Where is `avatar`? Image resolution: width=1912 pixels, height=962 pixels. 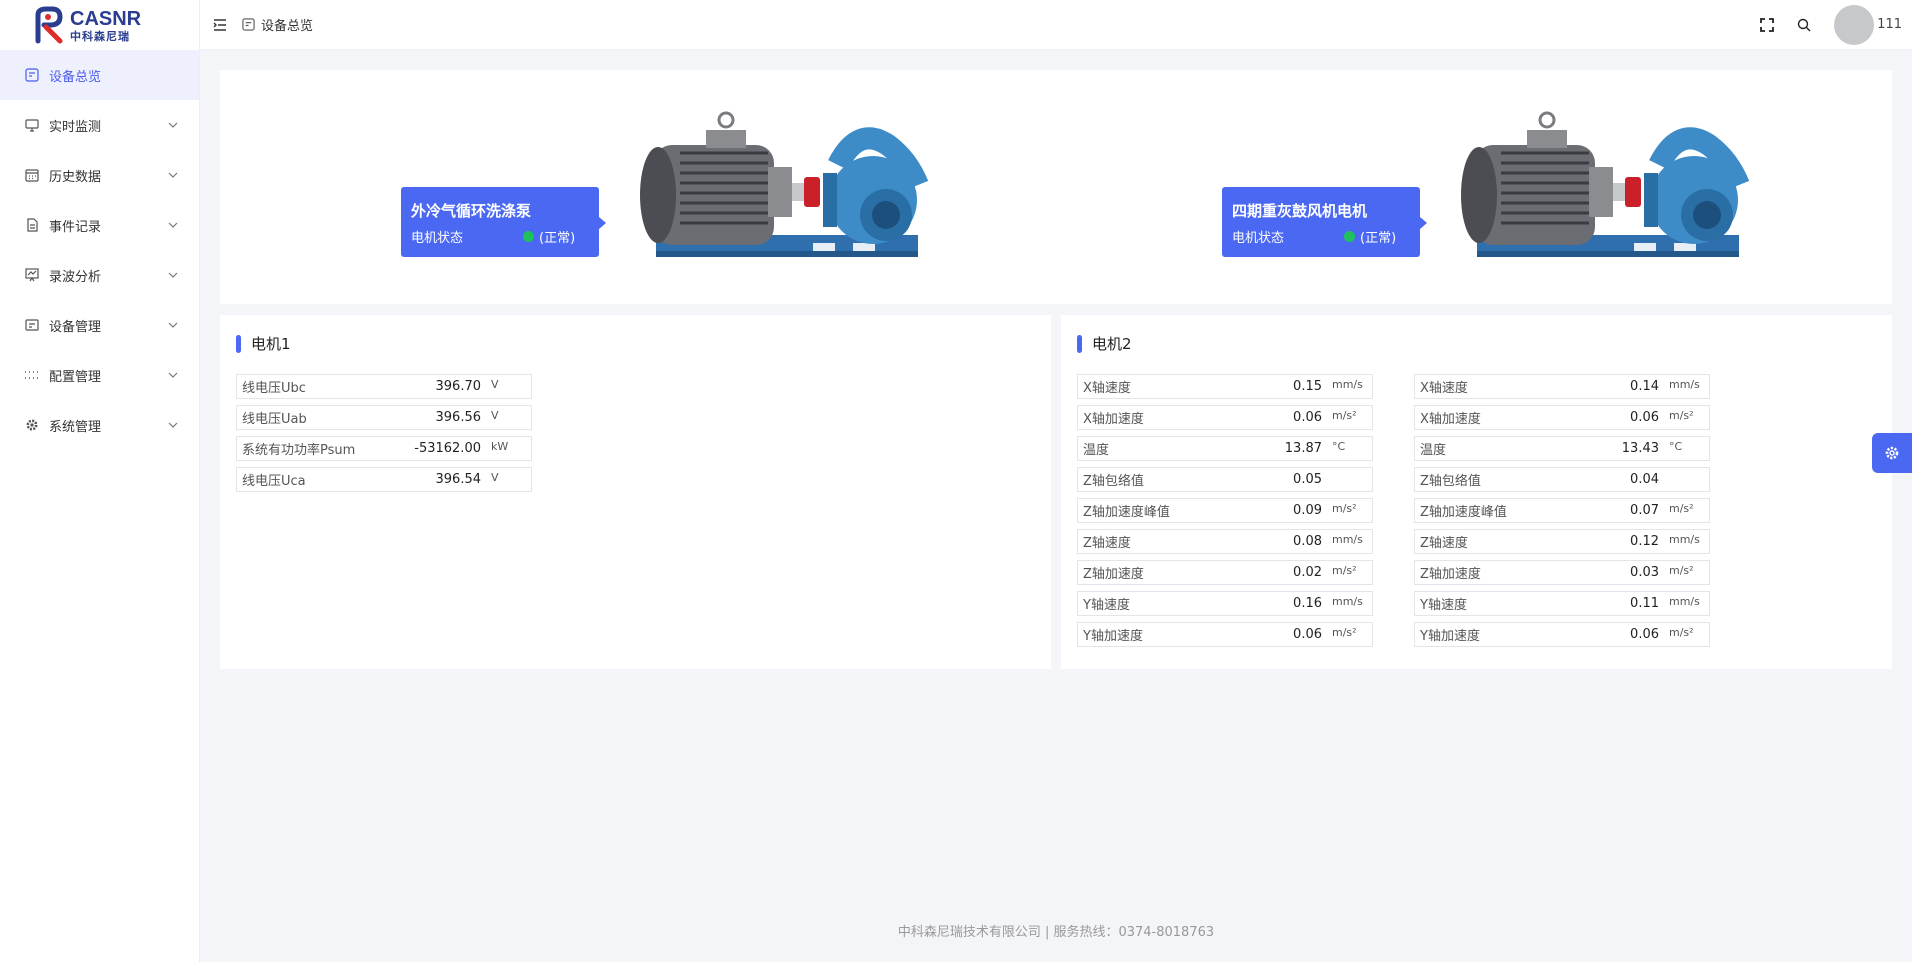
avatar is located at coordinates (1854, 24).